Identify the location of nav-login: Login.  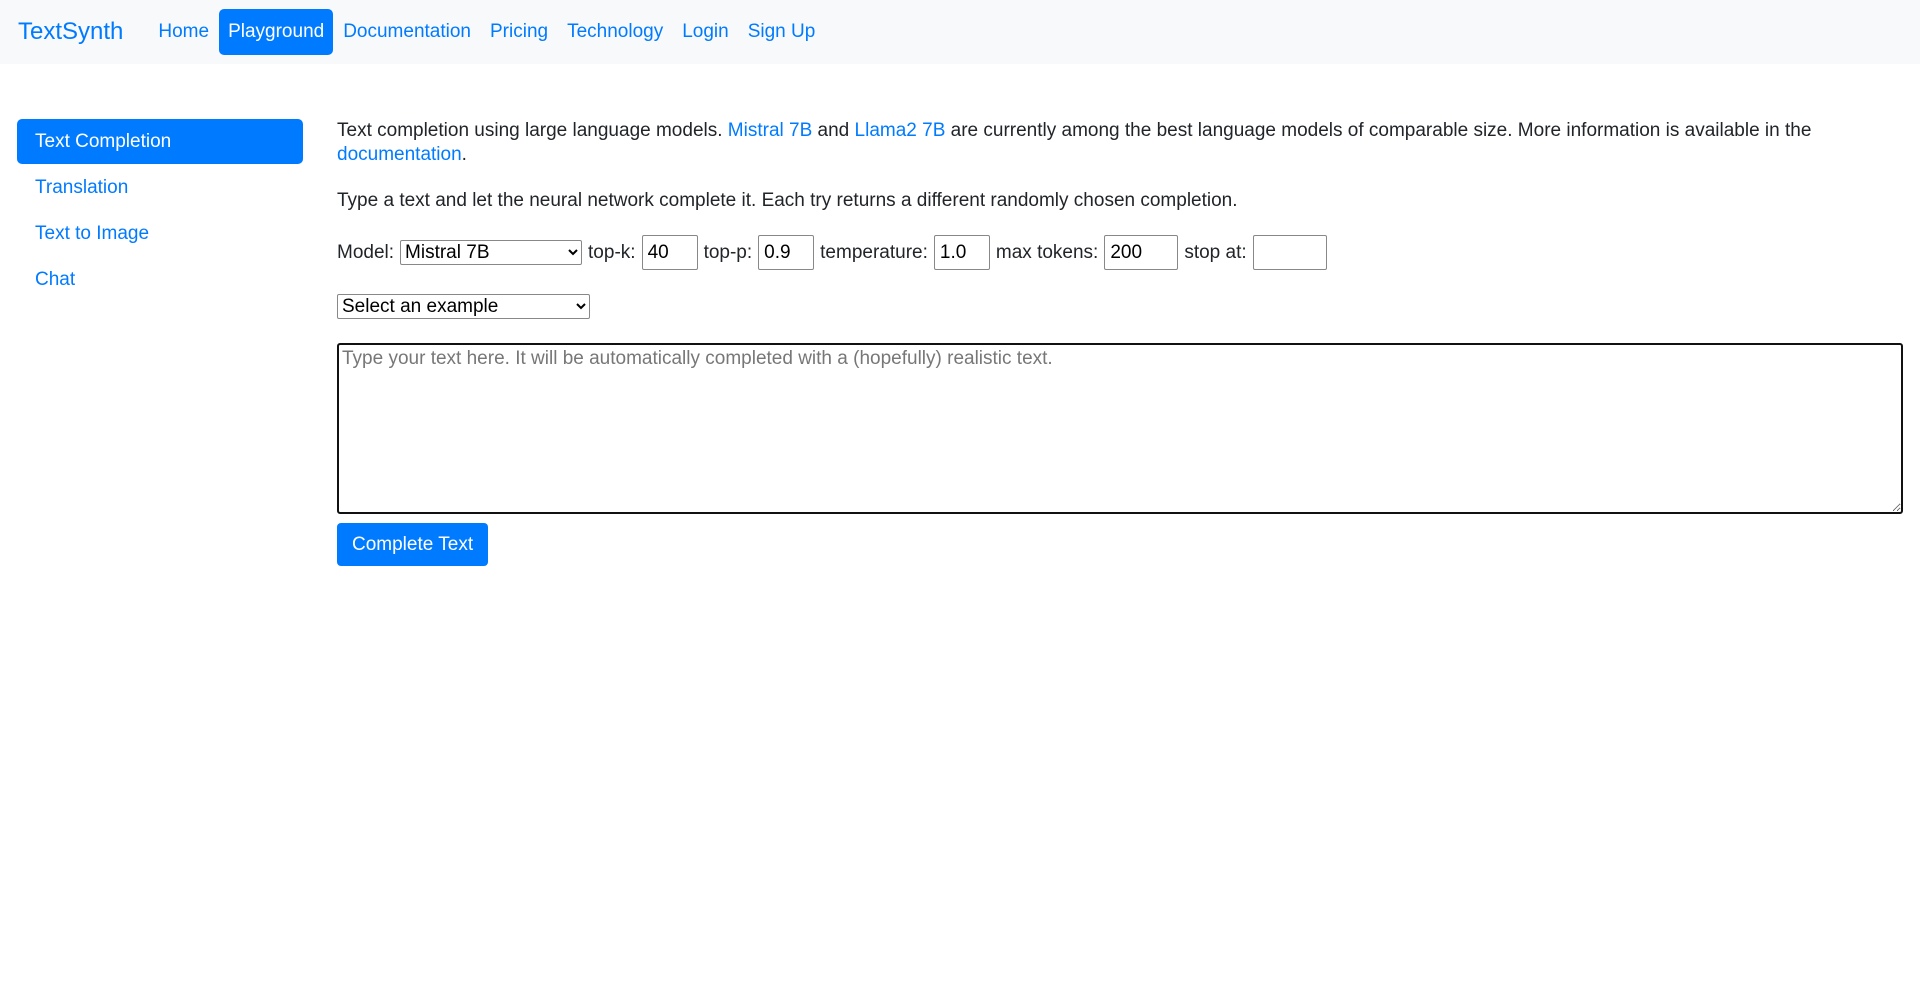
(705, 32).